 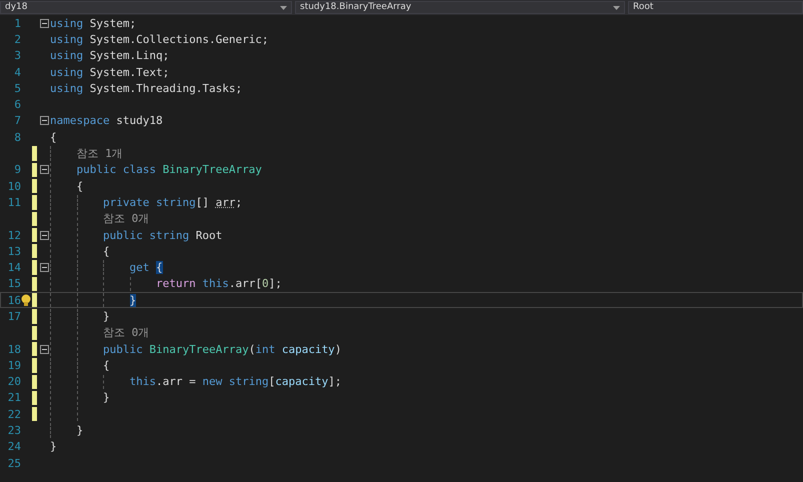 I want to click on code-line: private string[] arr;, so click(x=172, y=202).